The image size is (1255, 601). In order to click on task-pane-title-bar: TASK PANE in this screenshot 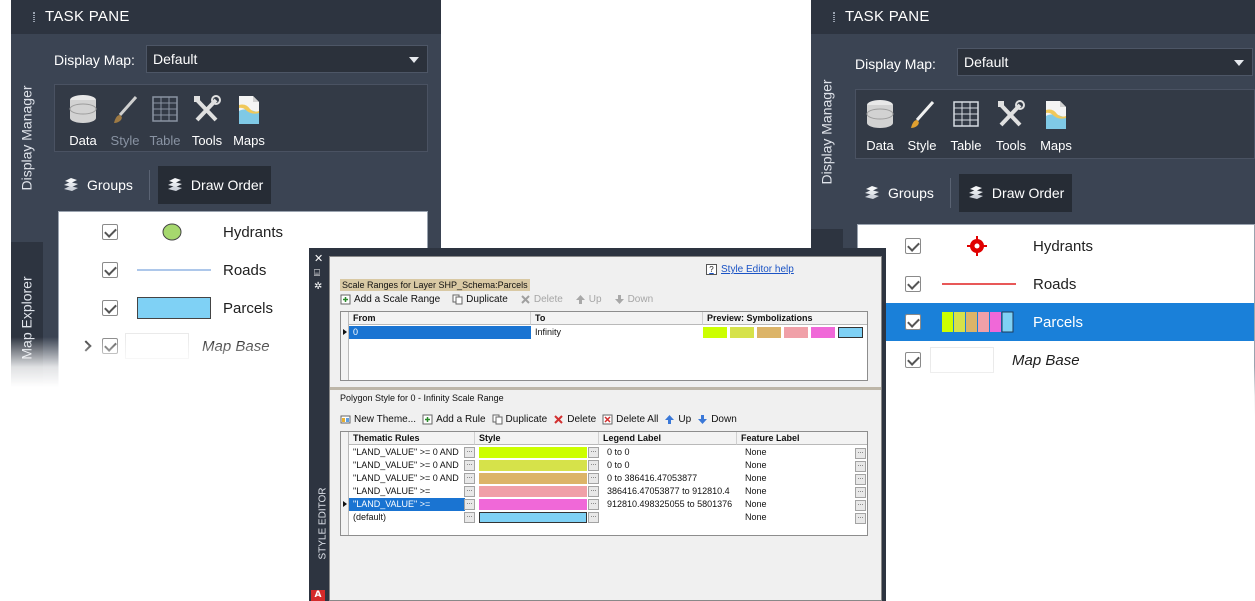, I will do `click(226, 17)`.